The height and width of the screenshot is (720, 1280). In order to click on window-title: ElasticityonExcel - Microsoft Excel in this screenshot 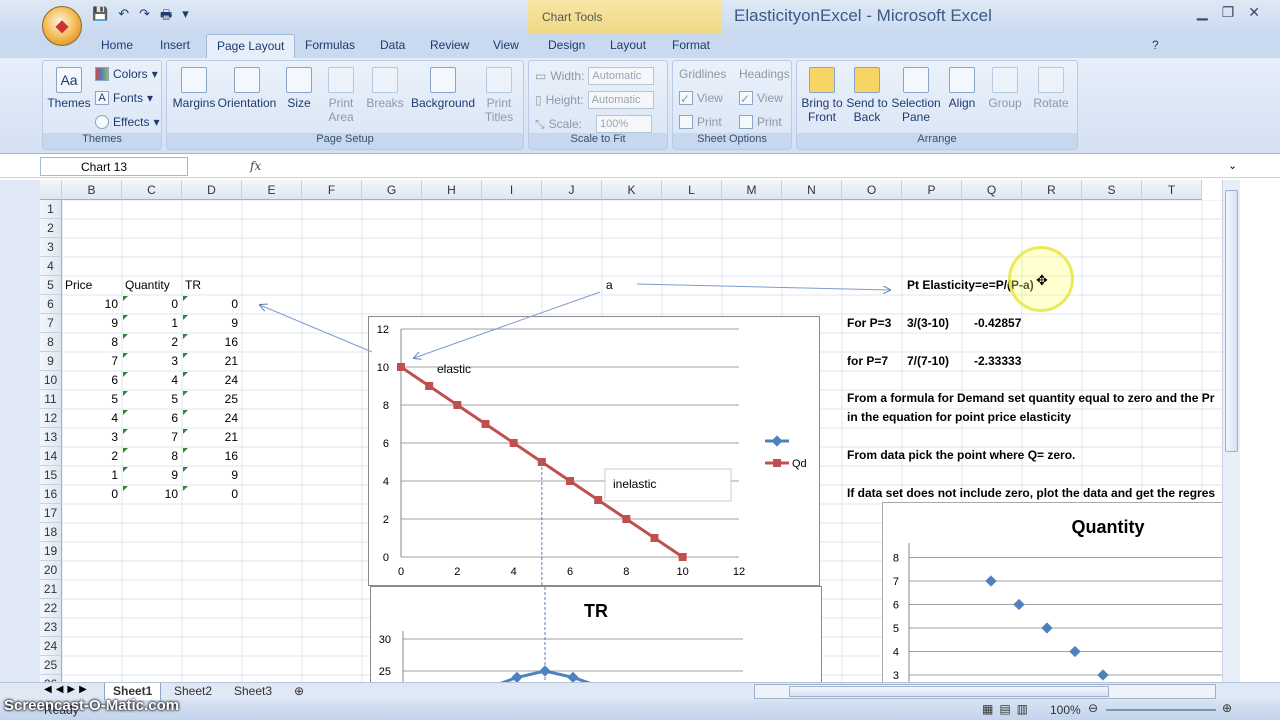, I will do `click(863, 15)`.